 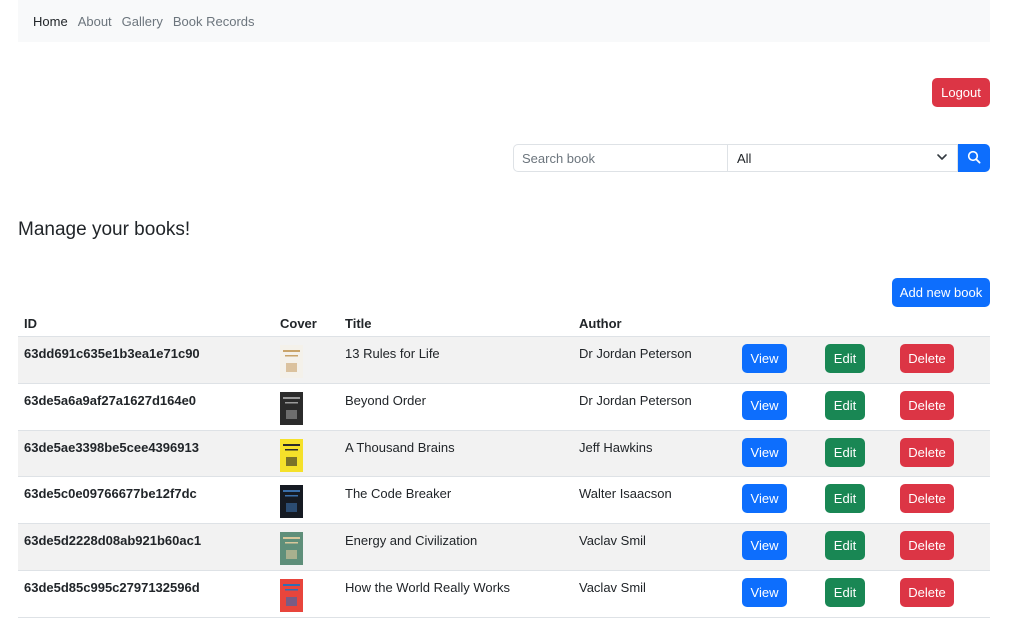 I want to click on search-filter-select: All, so click(x=842, y=158).